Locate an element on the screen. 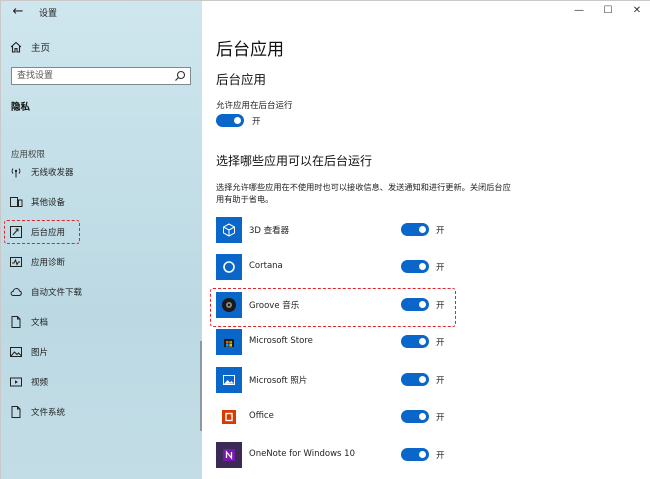 Image resolution: width=650 pixels, height=479 pixels. app-name: Cortana is located at coordinates (266, 266).